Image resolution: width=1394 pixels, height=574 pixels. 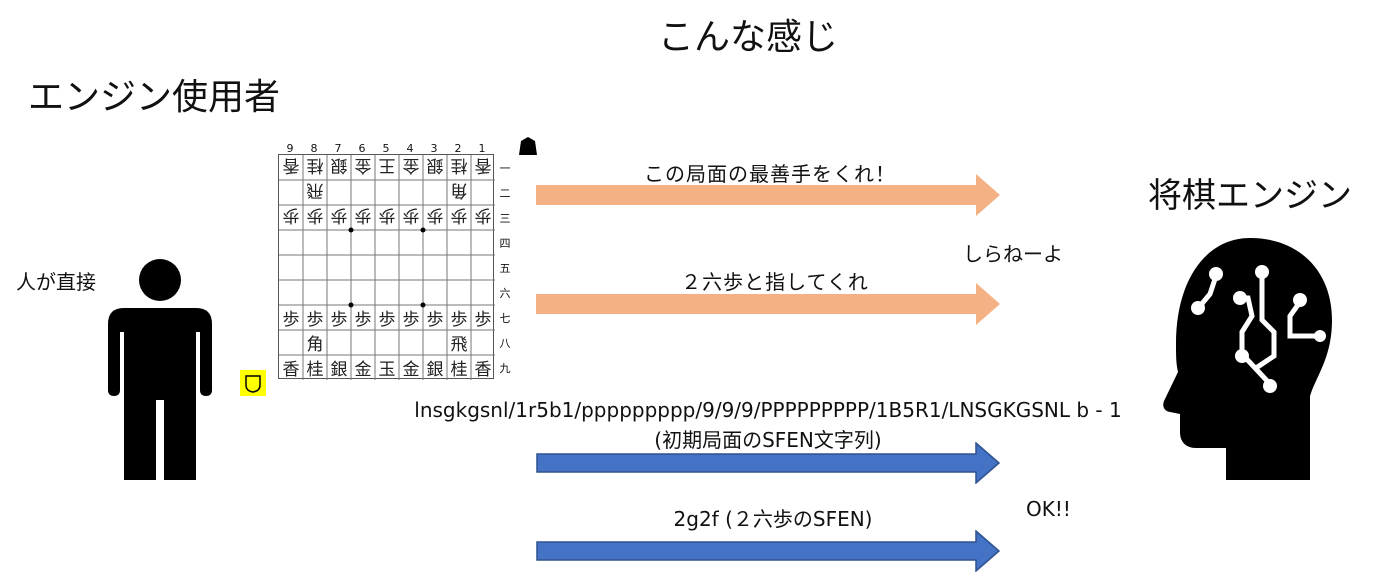 What do you see at coordinates (505, 318) in the screenshot?
I see `board-rank-label: 七` at bounding box center [505, 318].